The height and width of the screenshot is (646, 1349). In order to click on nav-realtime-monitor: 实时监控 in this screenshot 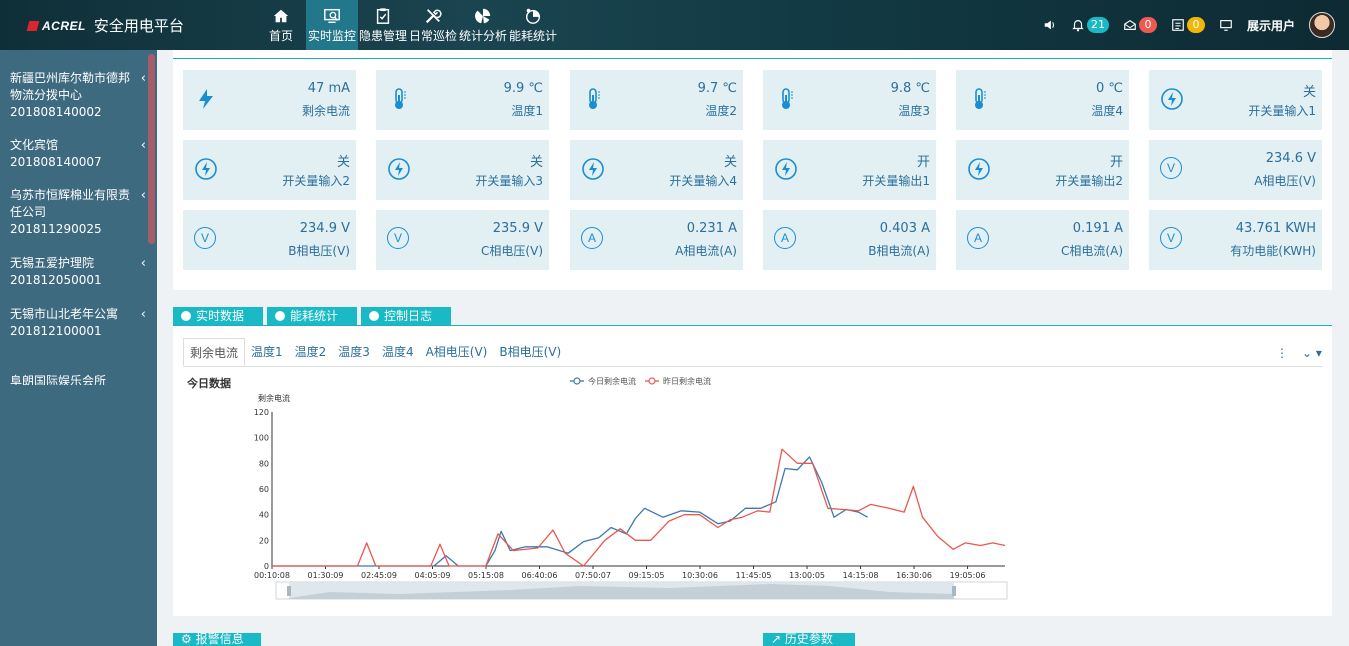, I will do `click(332, 25)`.